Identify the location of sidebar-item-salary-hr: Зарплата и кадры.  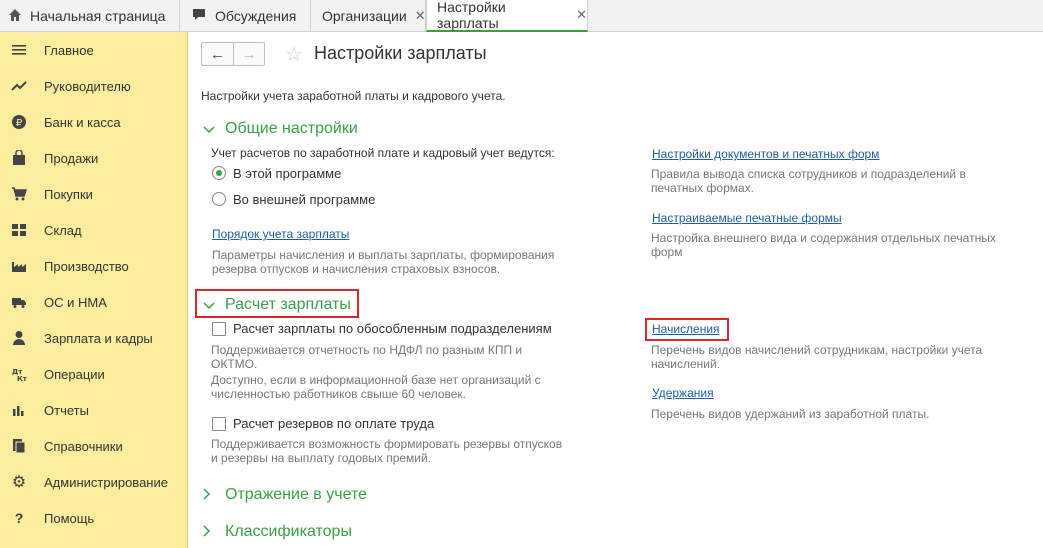
(94, 338).